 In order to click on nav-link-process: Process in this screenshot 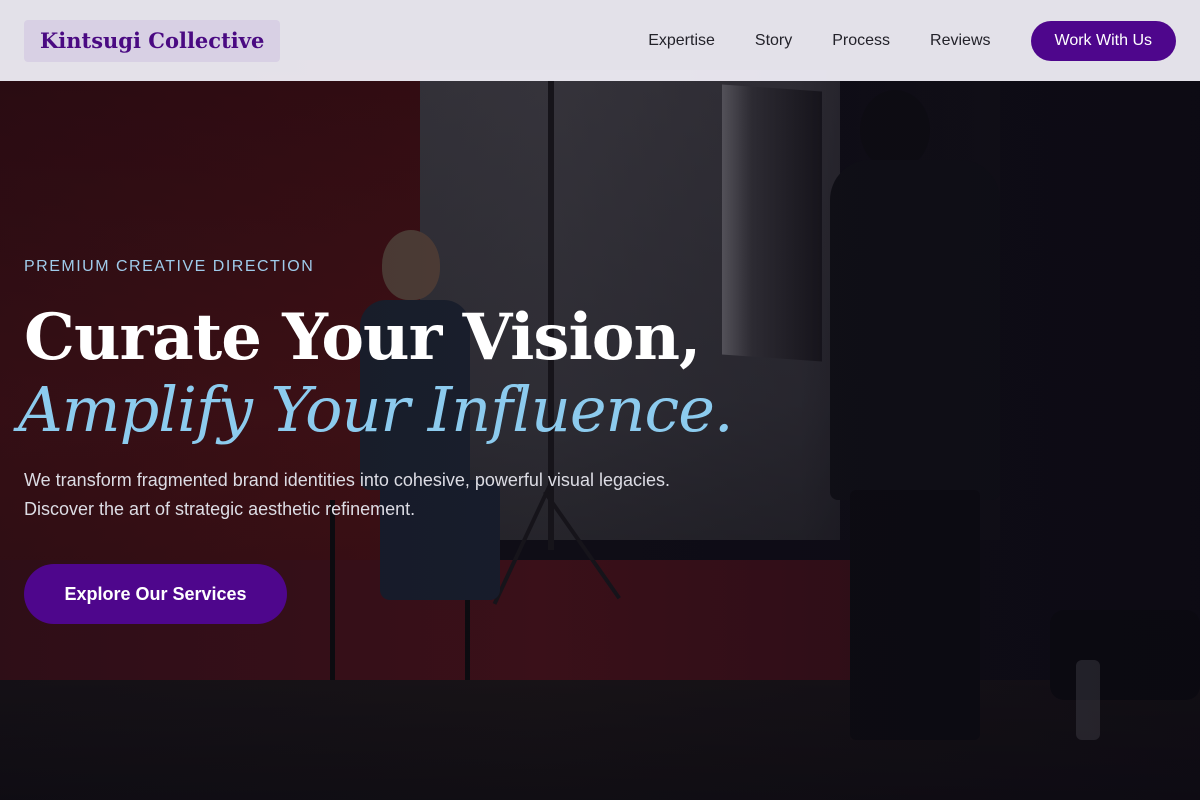, I will do `click(861, 41)`.